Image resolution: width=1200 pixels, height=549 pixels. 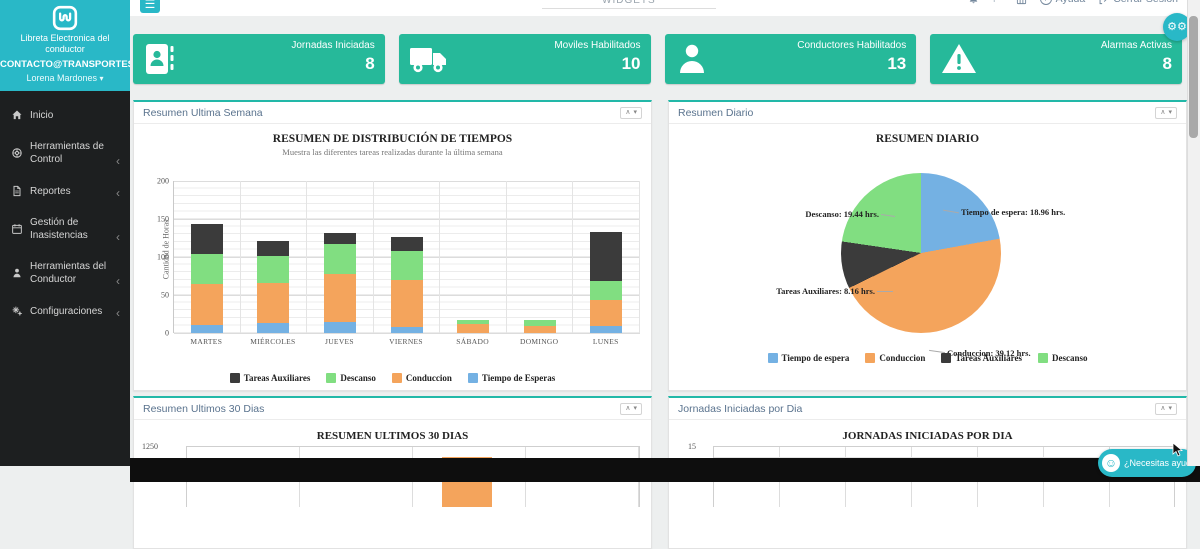 I want to click on stat-card-conductores-habilitados: Conductores Habilitados 13, so click(x=790, y=59).